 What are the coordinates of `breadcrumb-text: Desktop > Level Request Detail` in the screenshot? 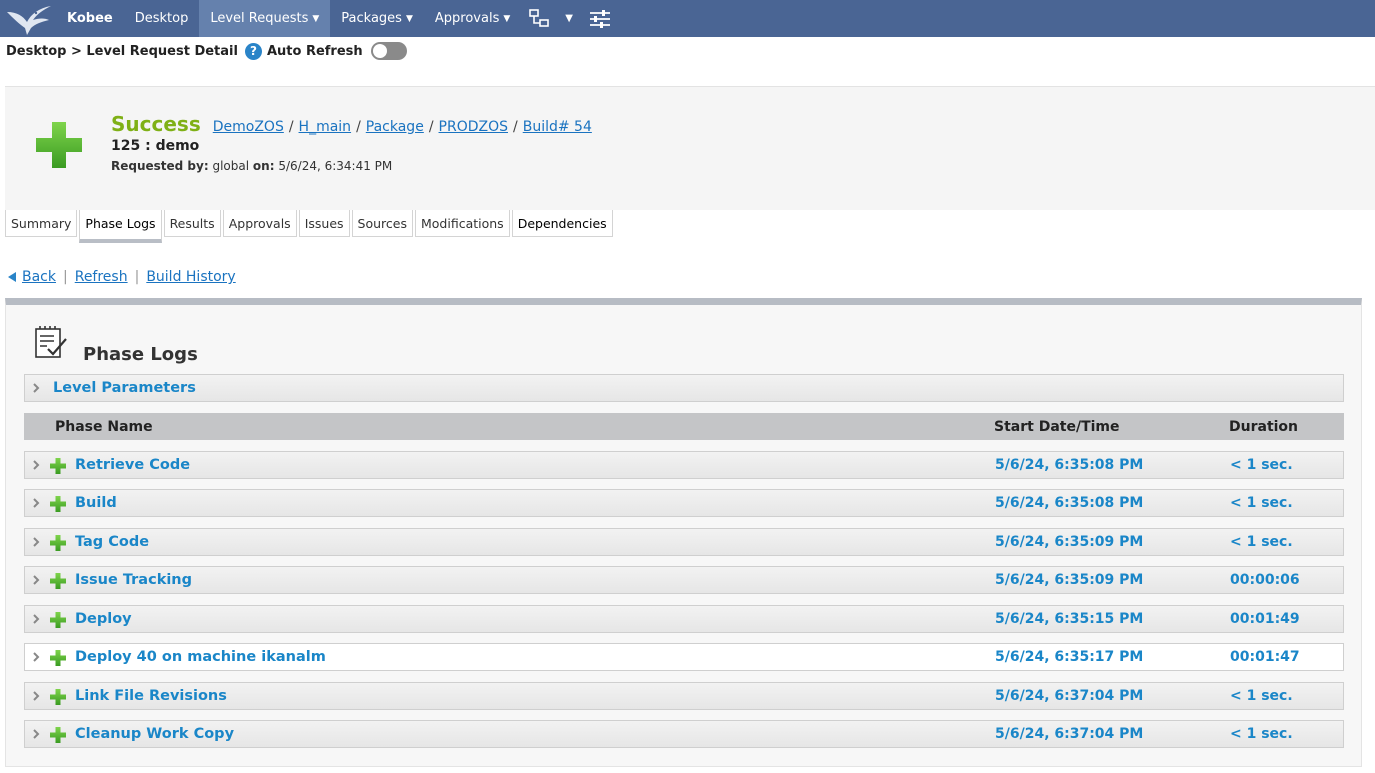 It's located at (122, 51).